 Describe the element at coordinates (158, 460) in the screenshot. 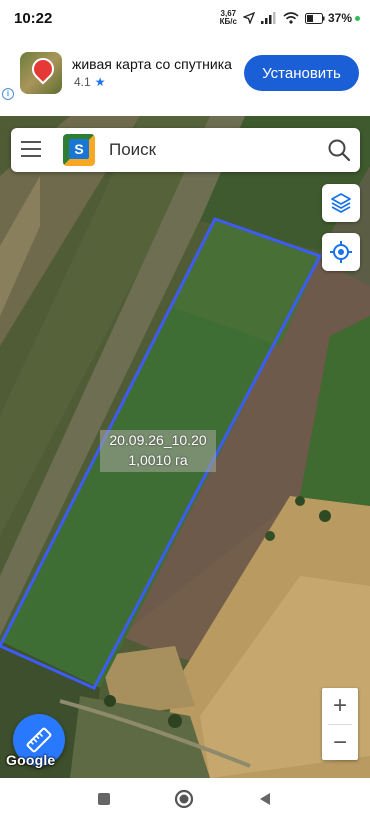

I see `plot-area: 1,0010 га` at that location.